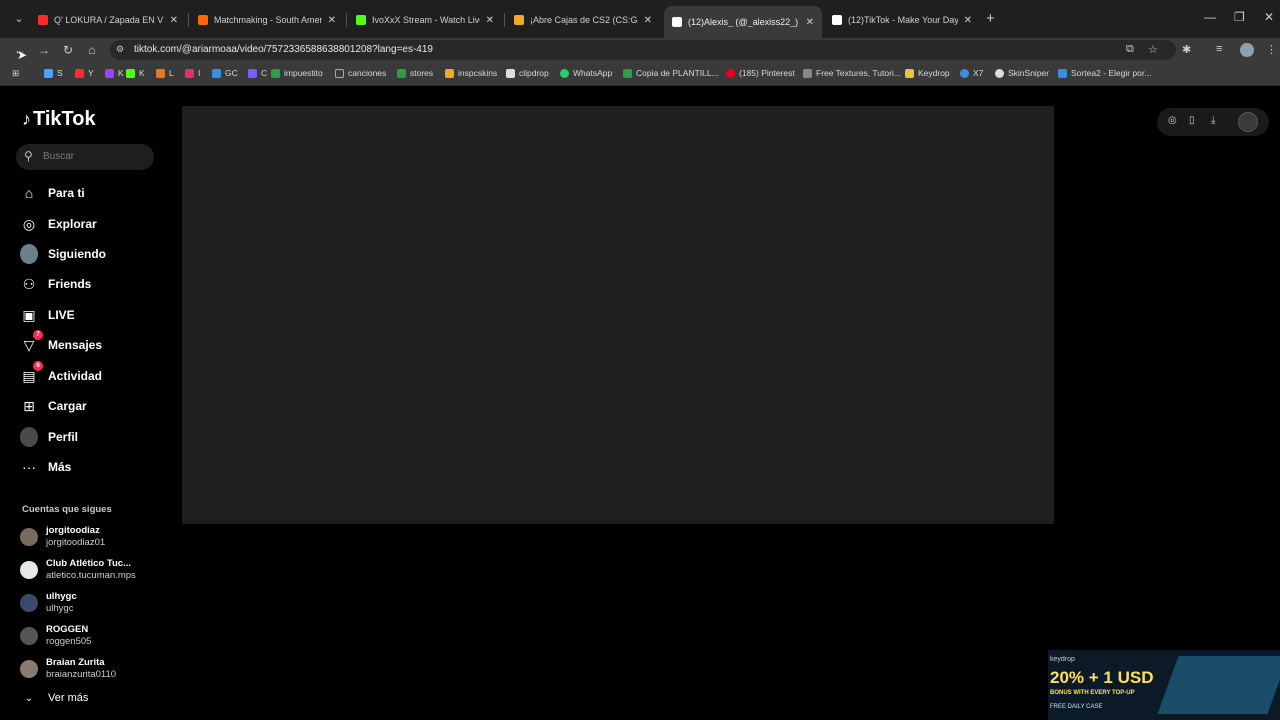 Image resolution: width=1280 pixels, height=720 pixels. Describe the element at coordinates (67, 509) in the screenshot. I see `following-heading: Cuentas que sigues` at that location.